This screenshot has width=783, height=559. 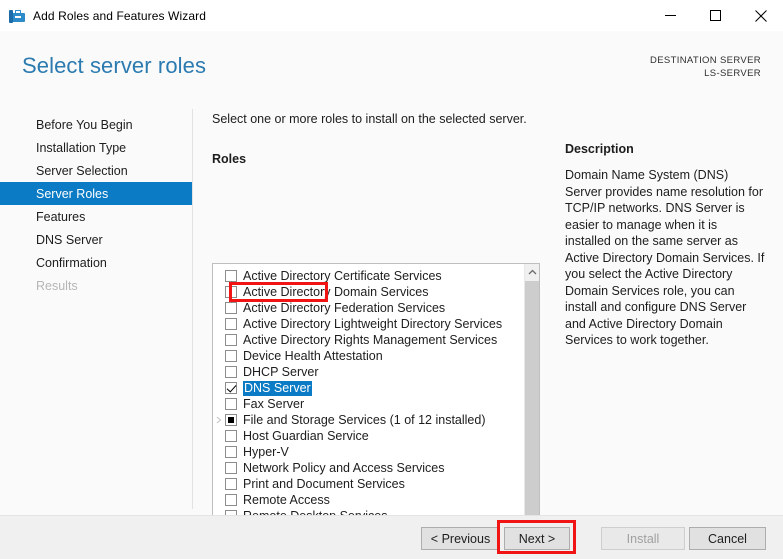 What do you see at coordinates (599, 149) in the screenshot?
I see `description-title: Description` at bounding box center [599, 149].